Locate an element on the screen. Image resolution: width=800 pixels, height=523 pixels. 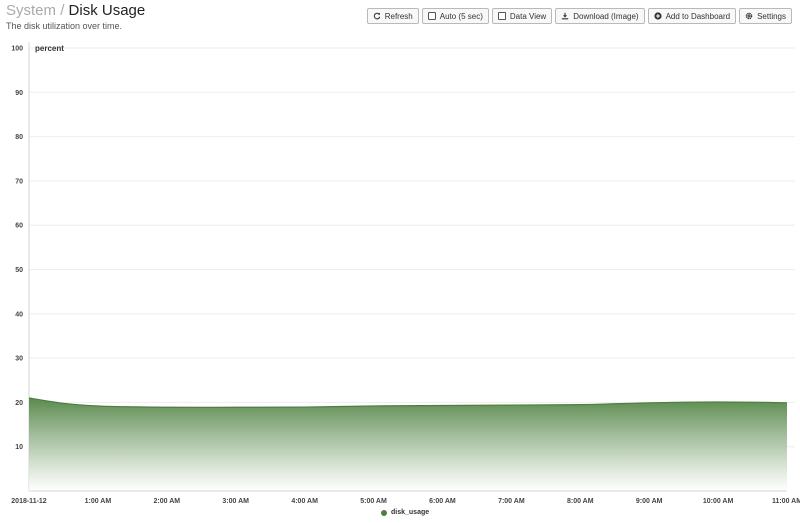
x-tick-label: 7:00 AM is located at coordinates (511, 501).